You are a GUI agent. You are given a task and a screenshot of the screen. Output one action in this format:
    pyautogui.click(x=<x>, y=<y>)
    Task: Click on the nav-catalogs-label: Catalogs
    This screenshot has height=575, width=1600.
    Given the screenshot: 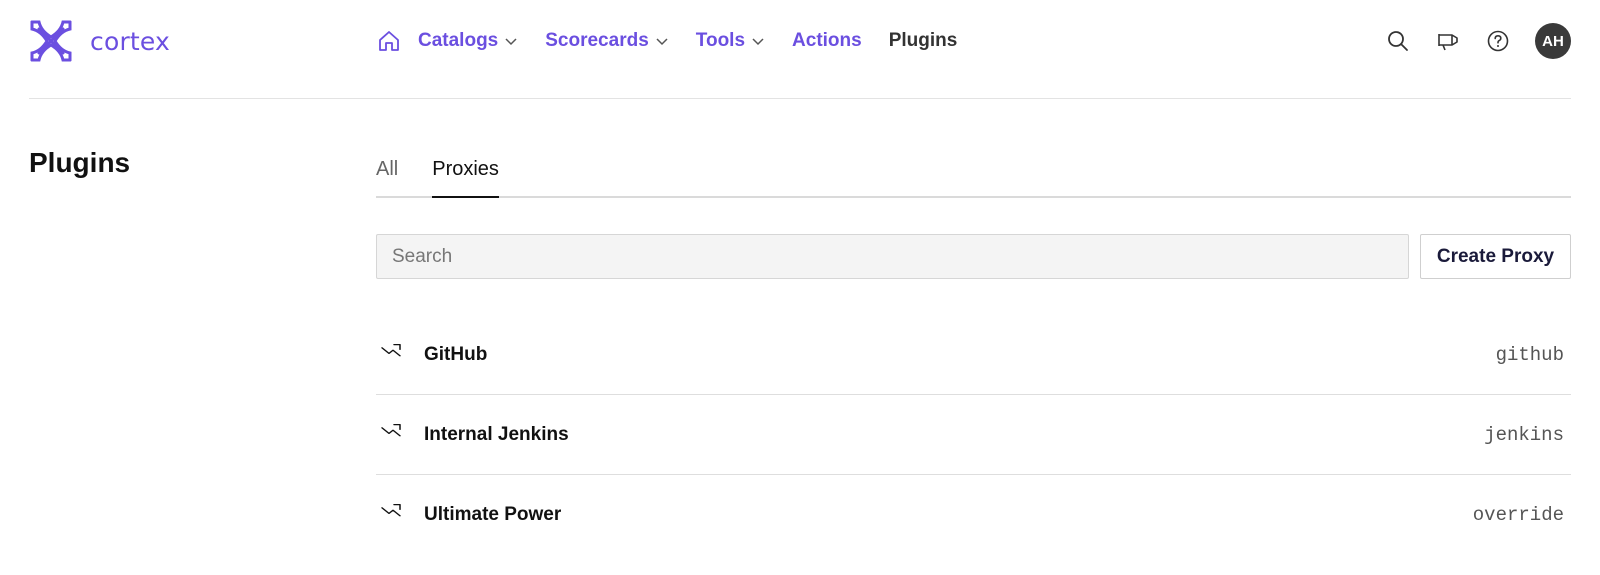 What is the action you would take?
    pyautogui.click(x=458, y=40)
    